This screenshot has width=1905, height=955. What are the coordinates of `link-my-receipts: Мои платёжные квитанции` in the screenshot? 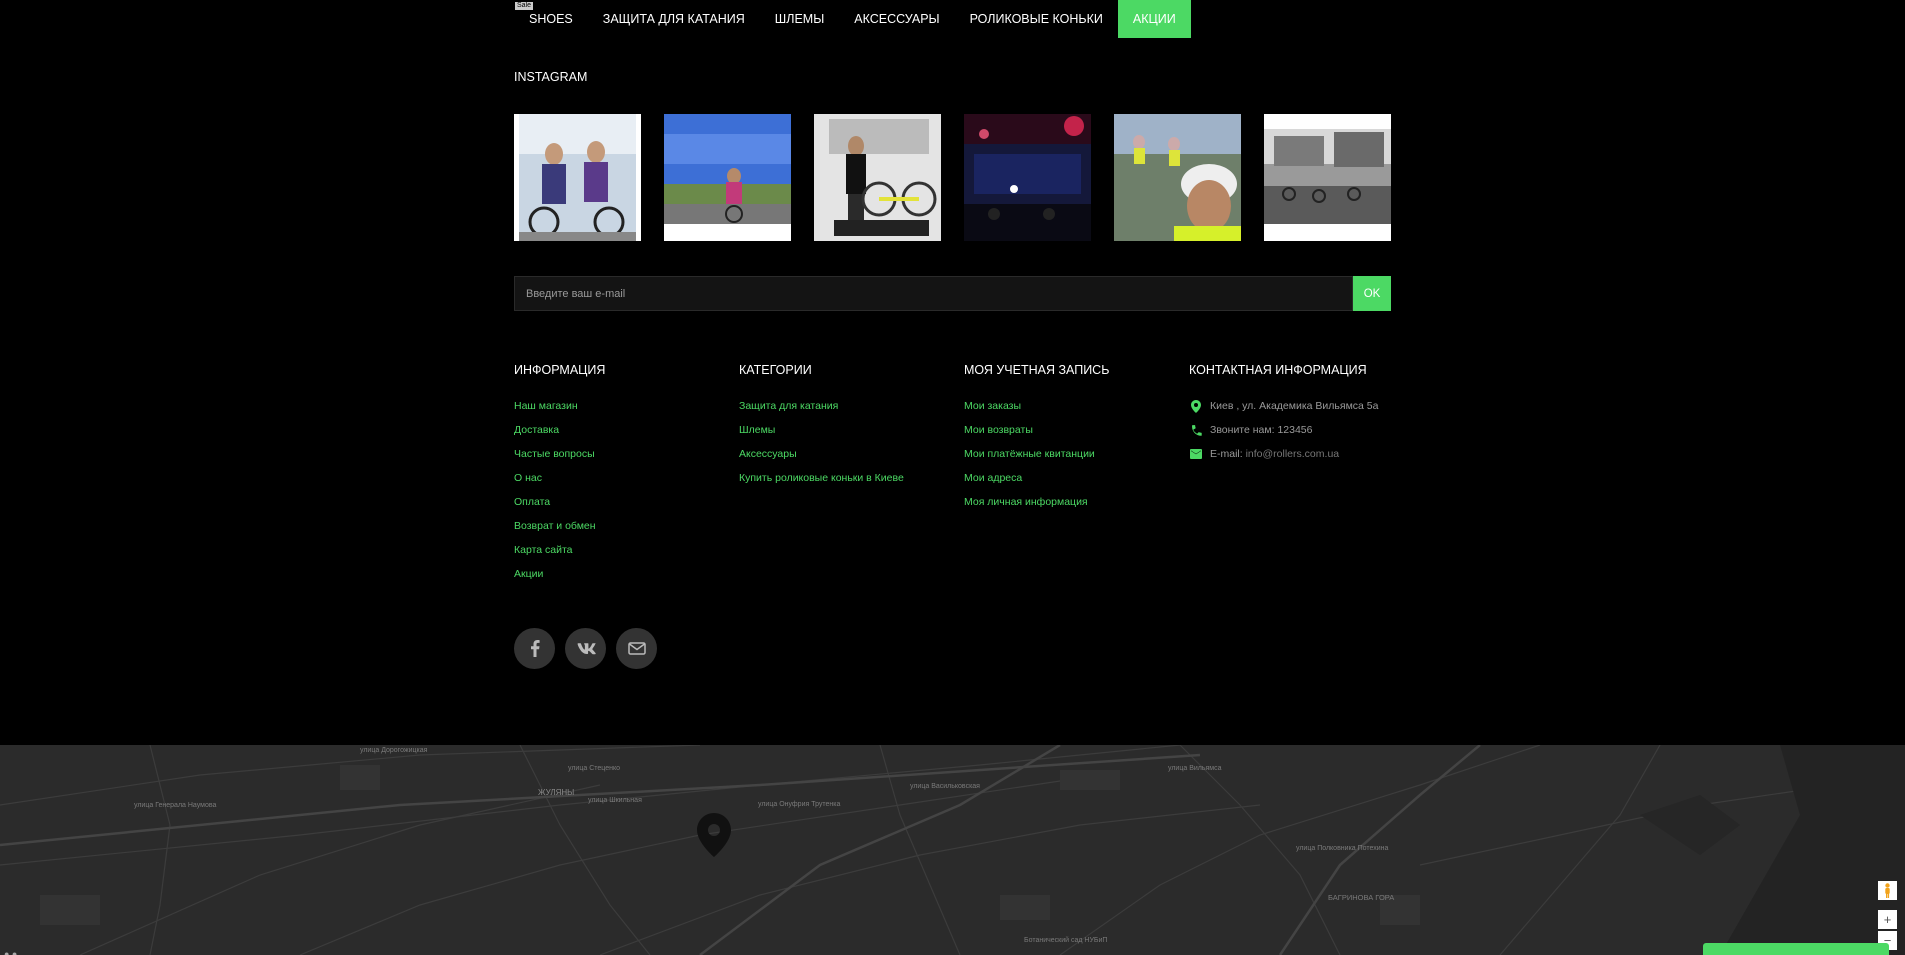 It's located at (1076, 454).